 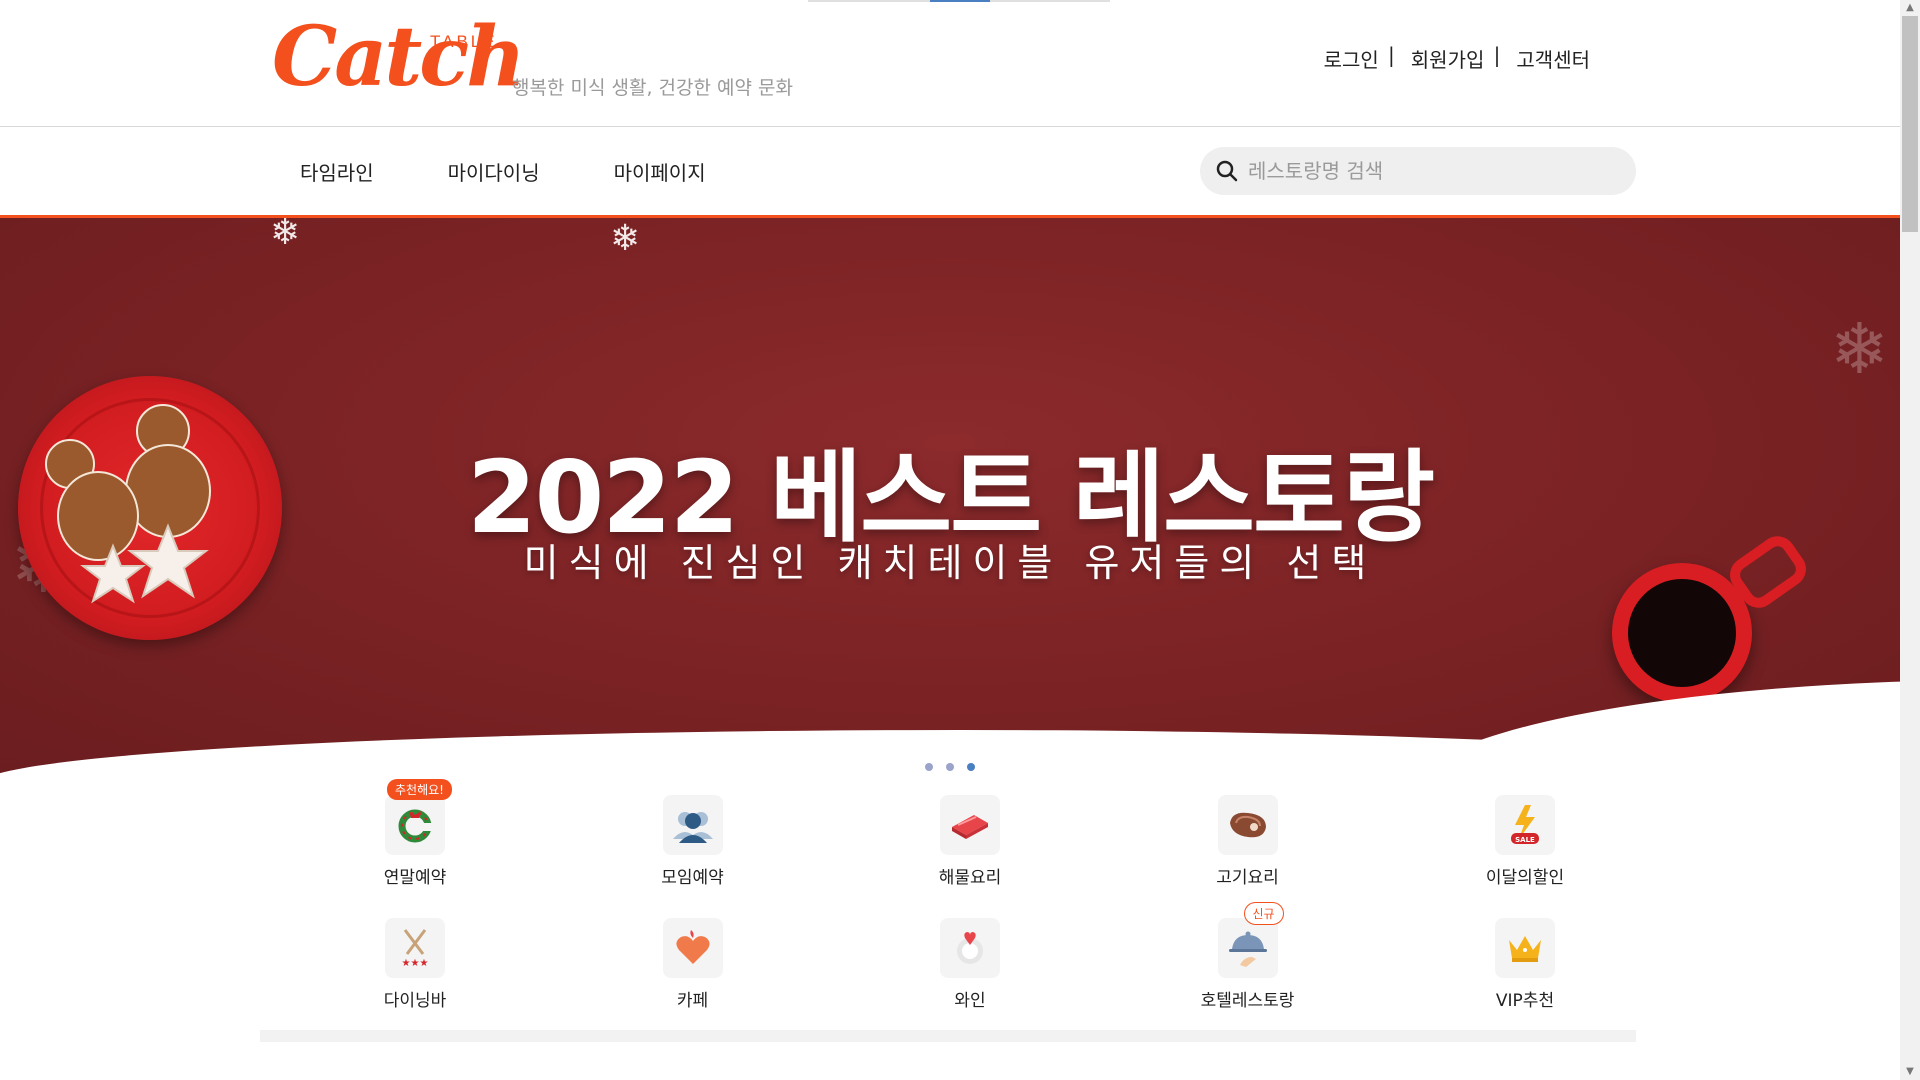 I want to click on category-vip: VIP추천, so click(x=1525, y=964).